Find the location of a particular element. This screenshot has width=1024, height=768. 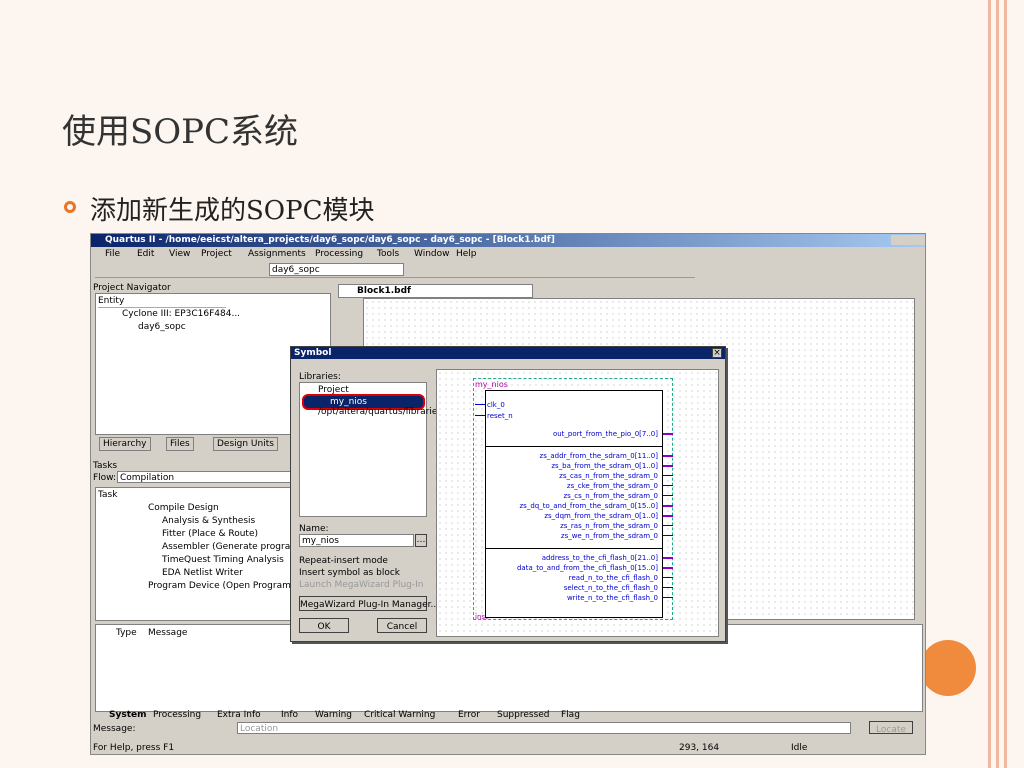

task-header: Task is located at coordinates (108, 495).